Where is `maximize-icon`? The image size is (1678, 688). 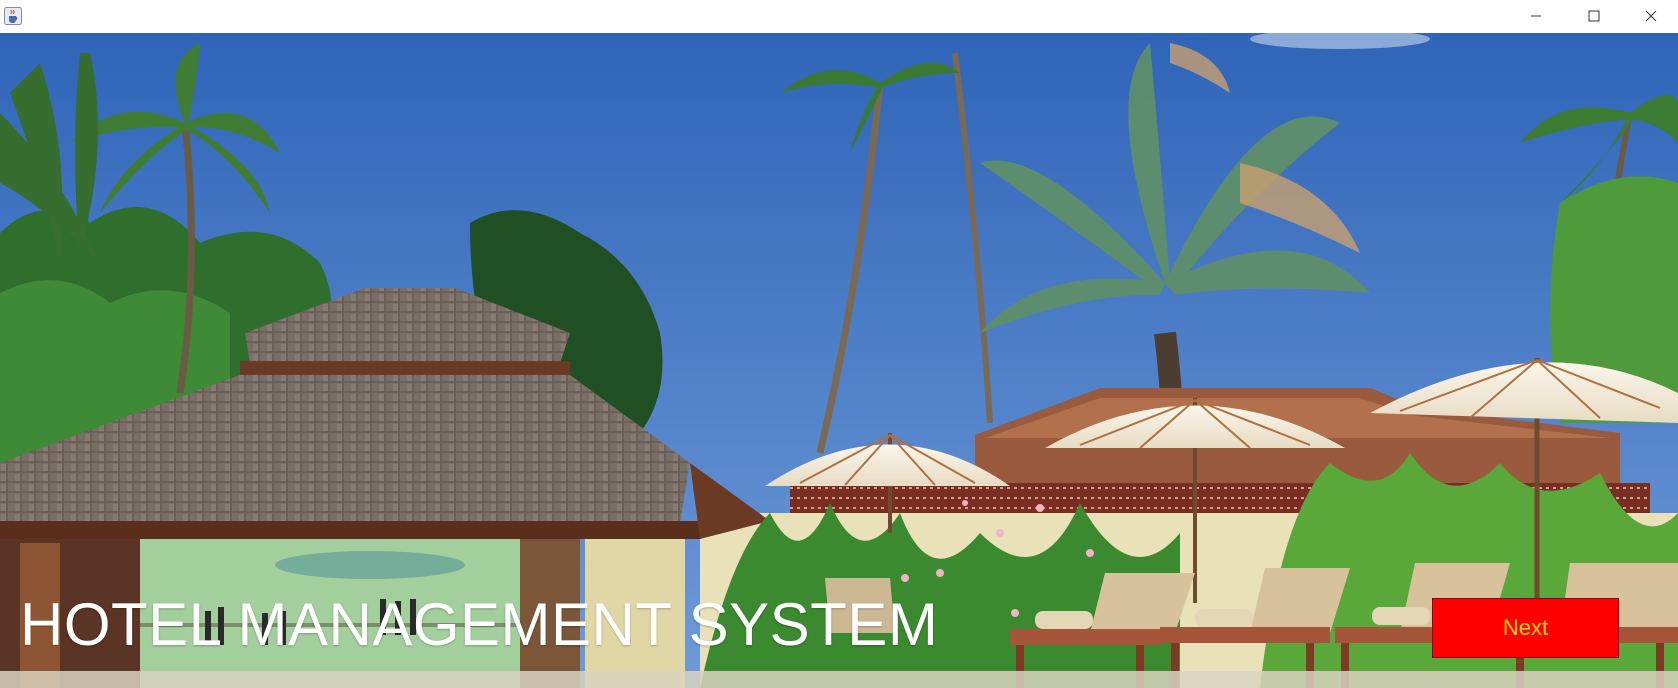 maximize-icon is located at coordinates (1594, 17).